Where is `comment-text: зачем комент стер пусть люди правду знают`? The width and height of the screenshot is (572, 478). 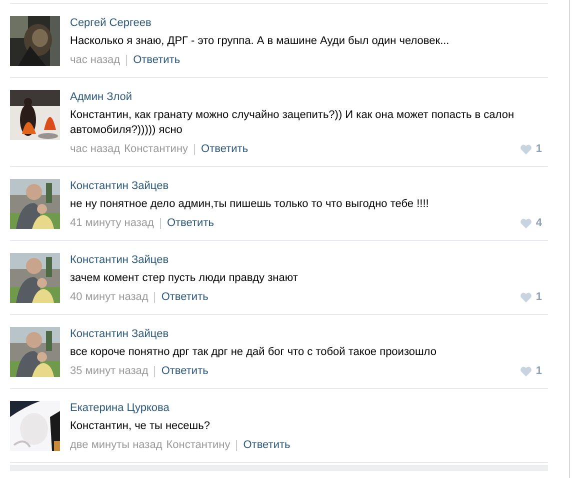 comment-text: зачем комент стер пусть люди правду знают is located at coordinates (184, 278).